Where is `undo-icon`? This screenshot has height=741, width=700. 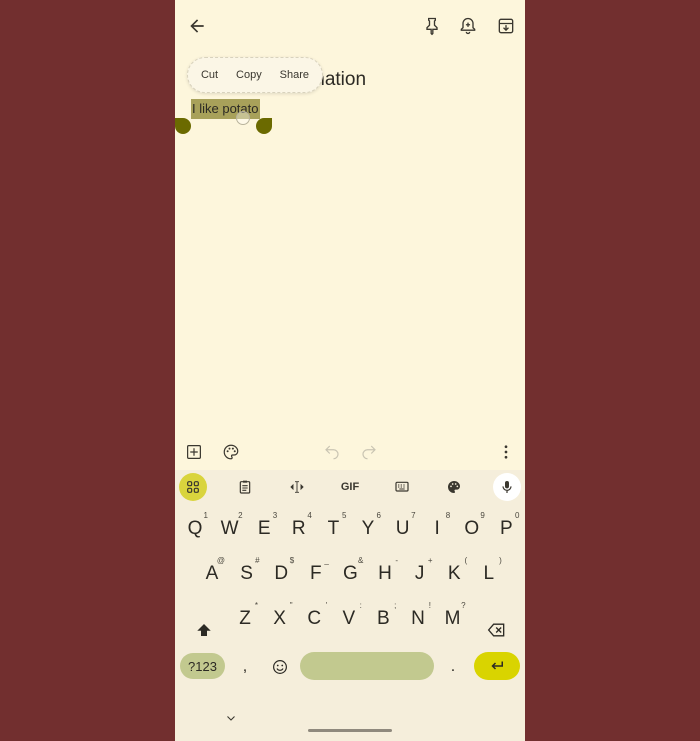 undo-icon is located at coordinates (332, 452).